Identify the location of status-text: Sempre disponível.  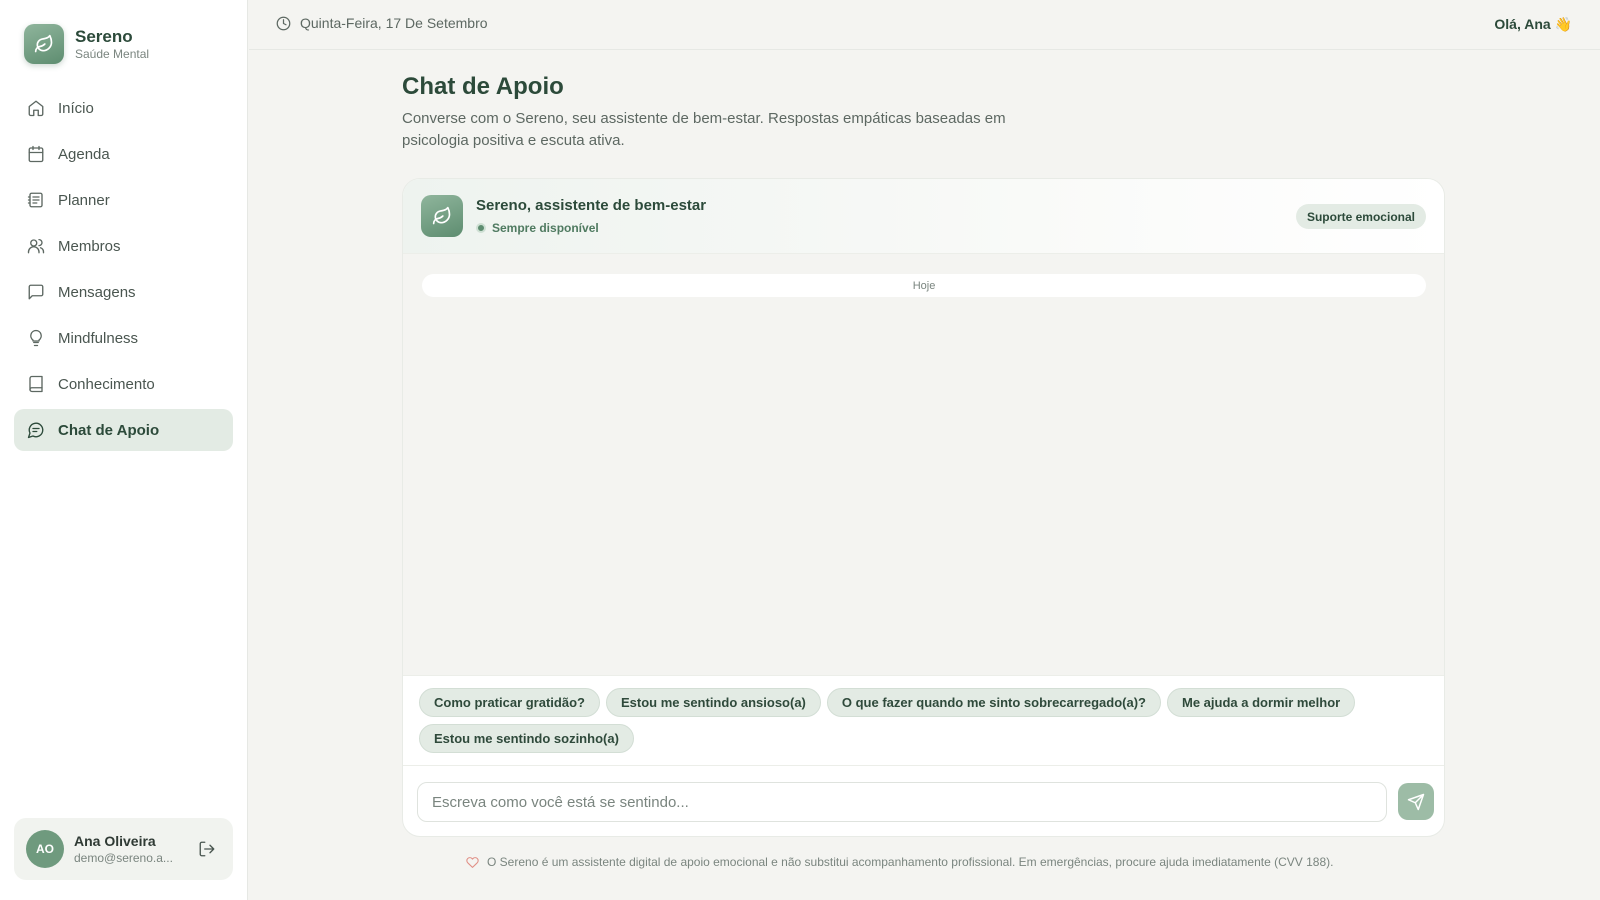
(545, 228).